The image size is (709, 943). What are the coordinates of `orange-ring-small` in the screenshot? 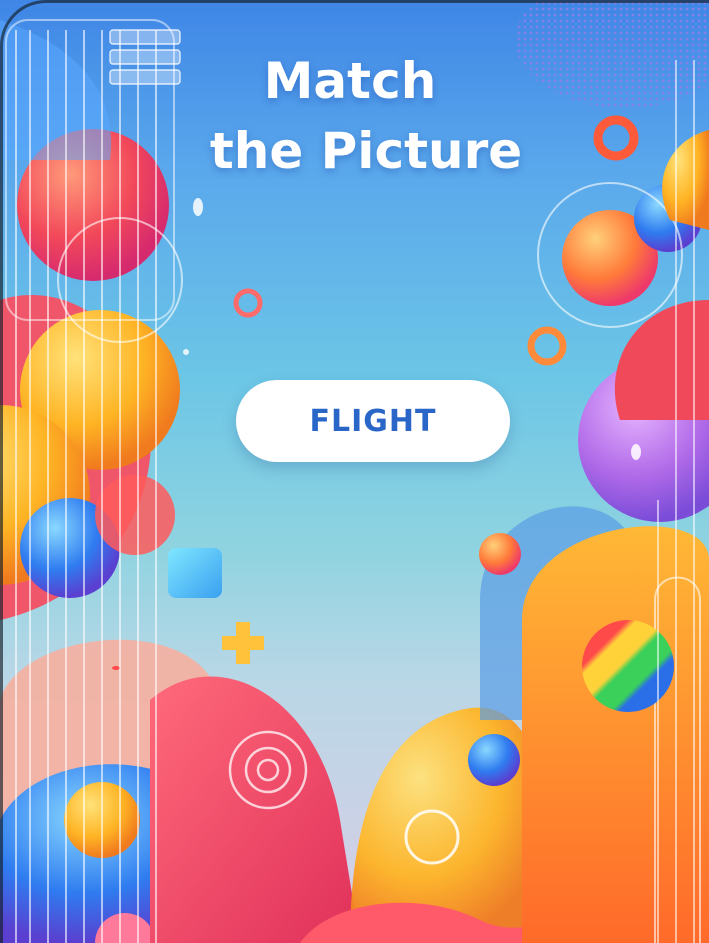 It's located at (547, 346).